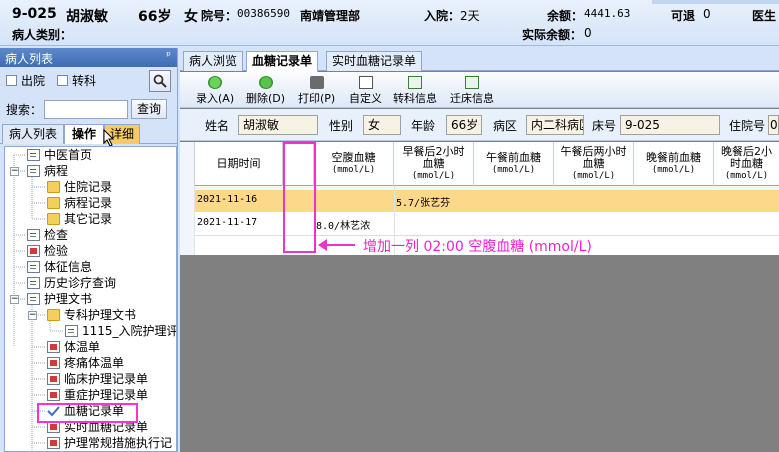 This screenshot has height=452, width=779. I want to click on col-title: 午餐前血糖, so click(513, 157).